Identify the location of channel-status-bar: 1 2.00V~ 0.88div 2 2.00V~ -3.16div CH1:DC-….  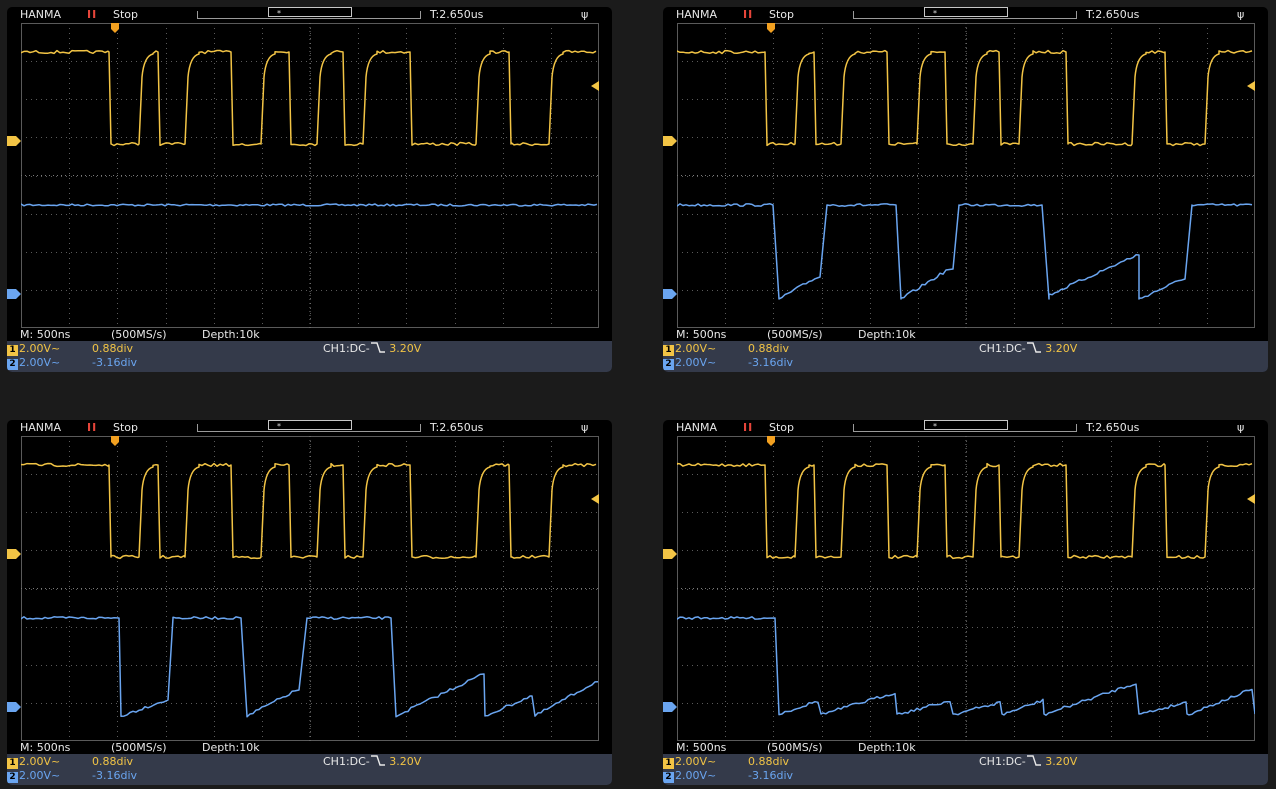
(309, 769).